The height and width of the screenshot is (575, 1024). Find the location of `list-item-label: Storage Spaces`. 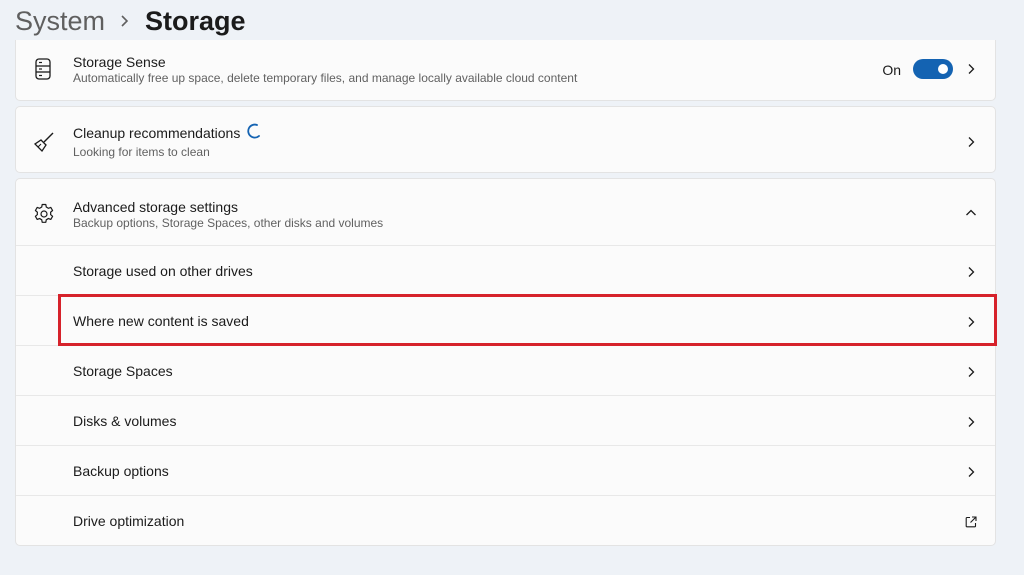

list-item-label: Storage Spaces is located at coordinates (123, 371).